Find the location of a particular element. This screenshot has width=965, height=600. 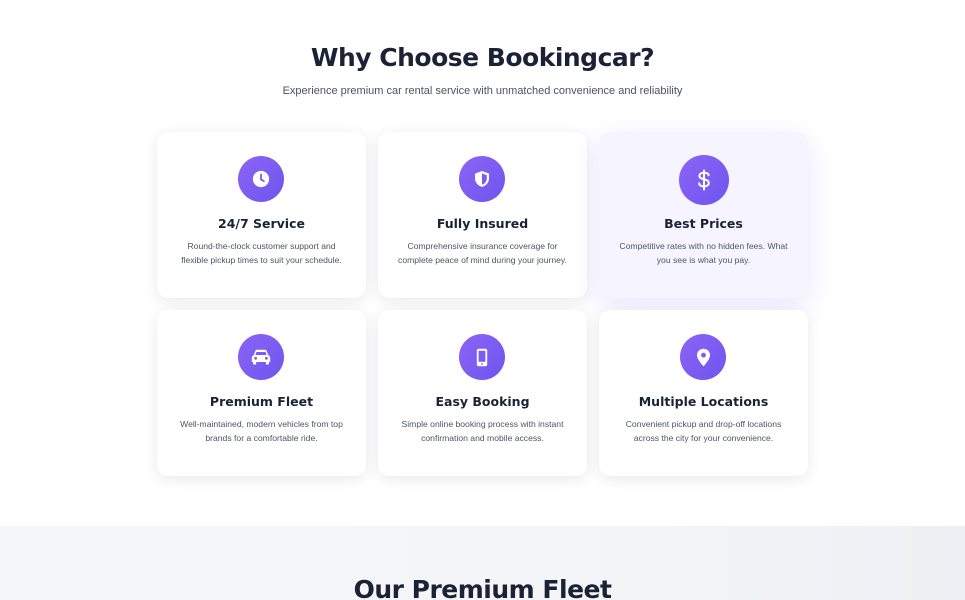

feature-title: Fully Insured is located at coordinates (482, 223).